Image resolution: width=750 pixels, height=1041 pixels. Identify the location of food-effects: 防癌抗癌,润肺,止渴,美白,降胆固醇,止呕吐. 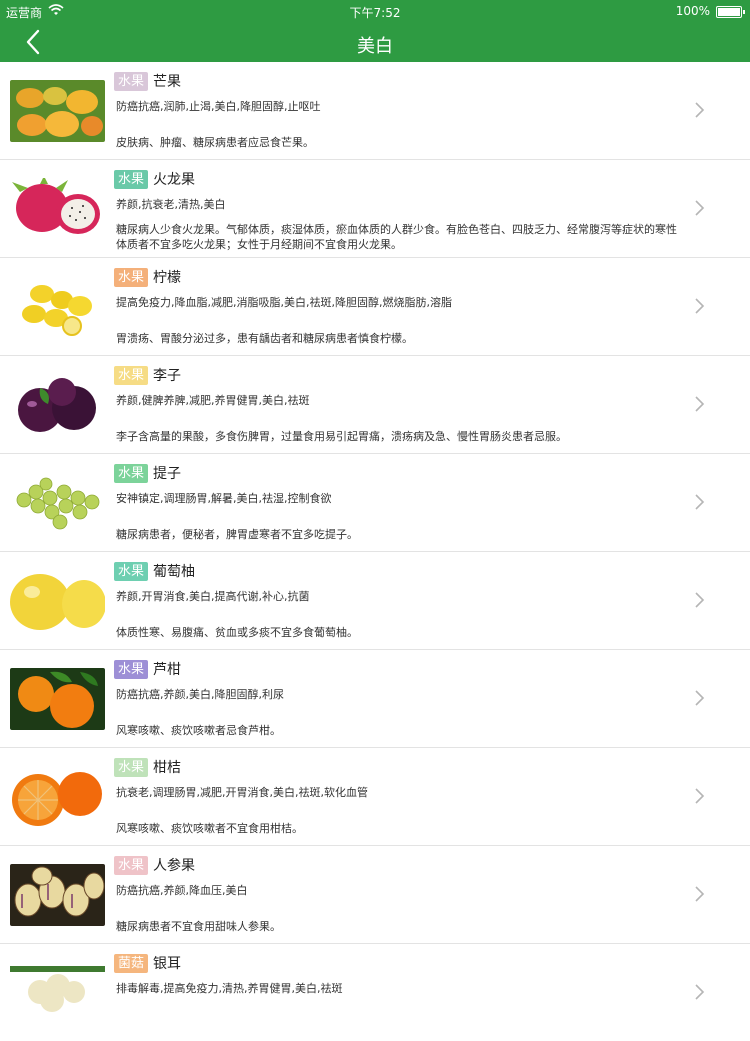
(218, 106).